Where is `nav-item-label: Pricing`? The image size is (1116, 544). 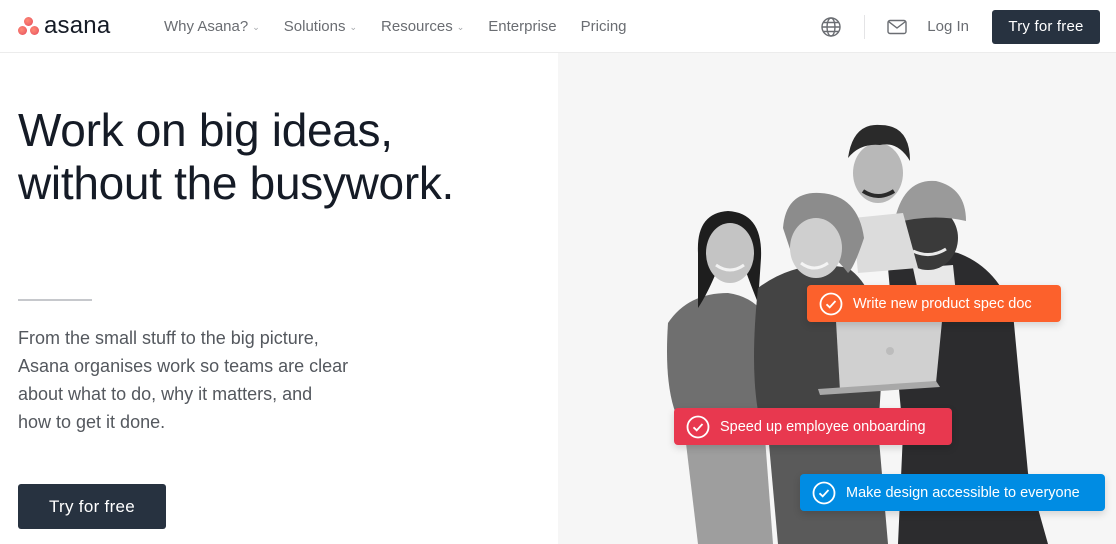
nav-item-label: Pricing is located at coordinates (603, 26).